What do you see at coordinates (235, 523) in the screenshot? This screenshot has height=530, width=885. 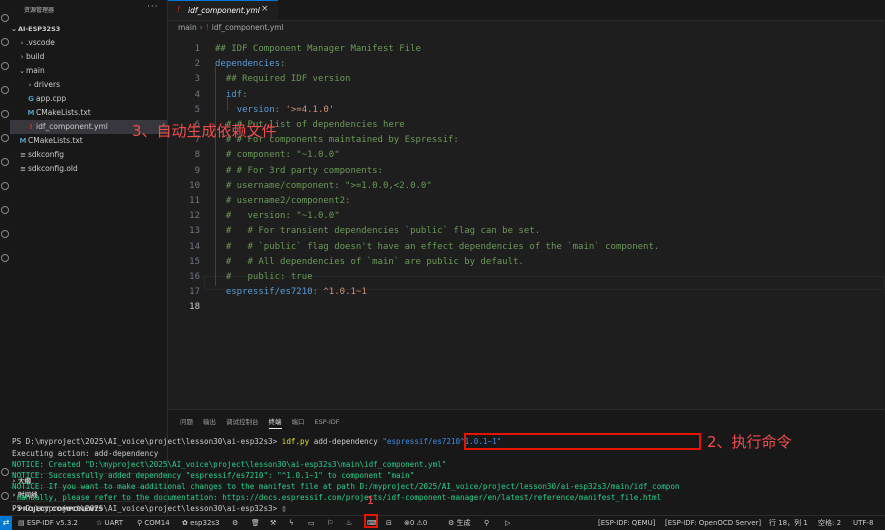 I see `sdk-config-icon: ⚙` at bounding box center [235, 523].